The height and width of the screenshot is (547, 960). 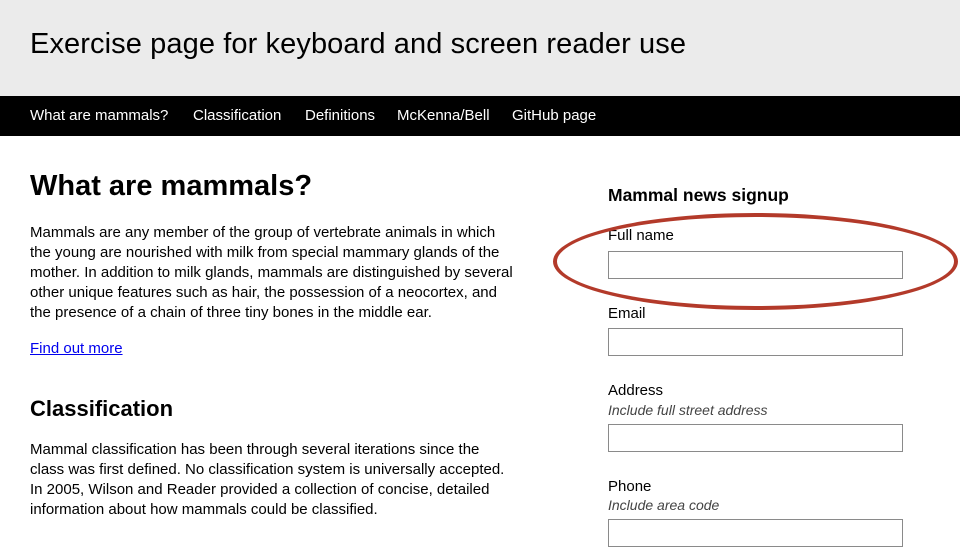 I want to click on phone-hint: Include area code, so click(x=664, y=505).